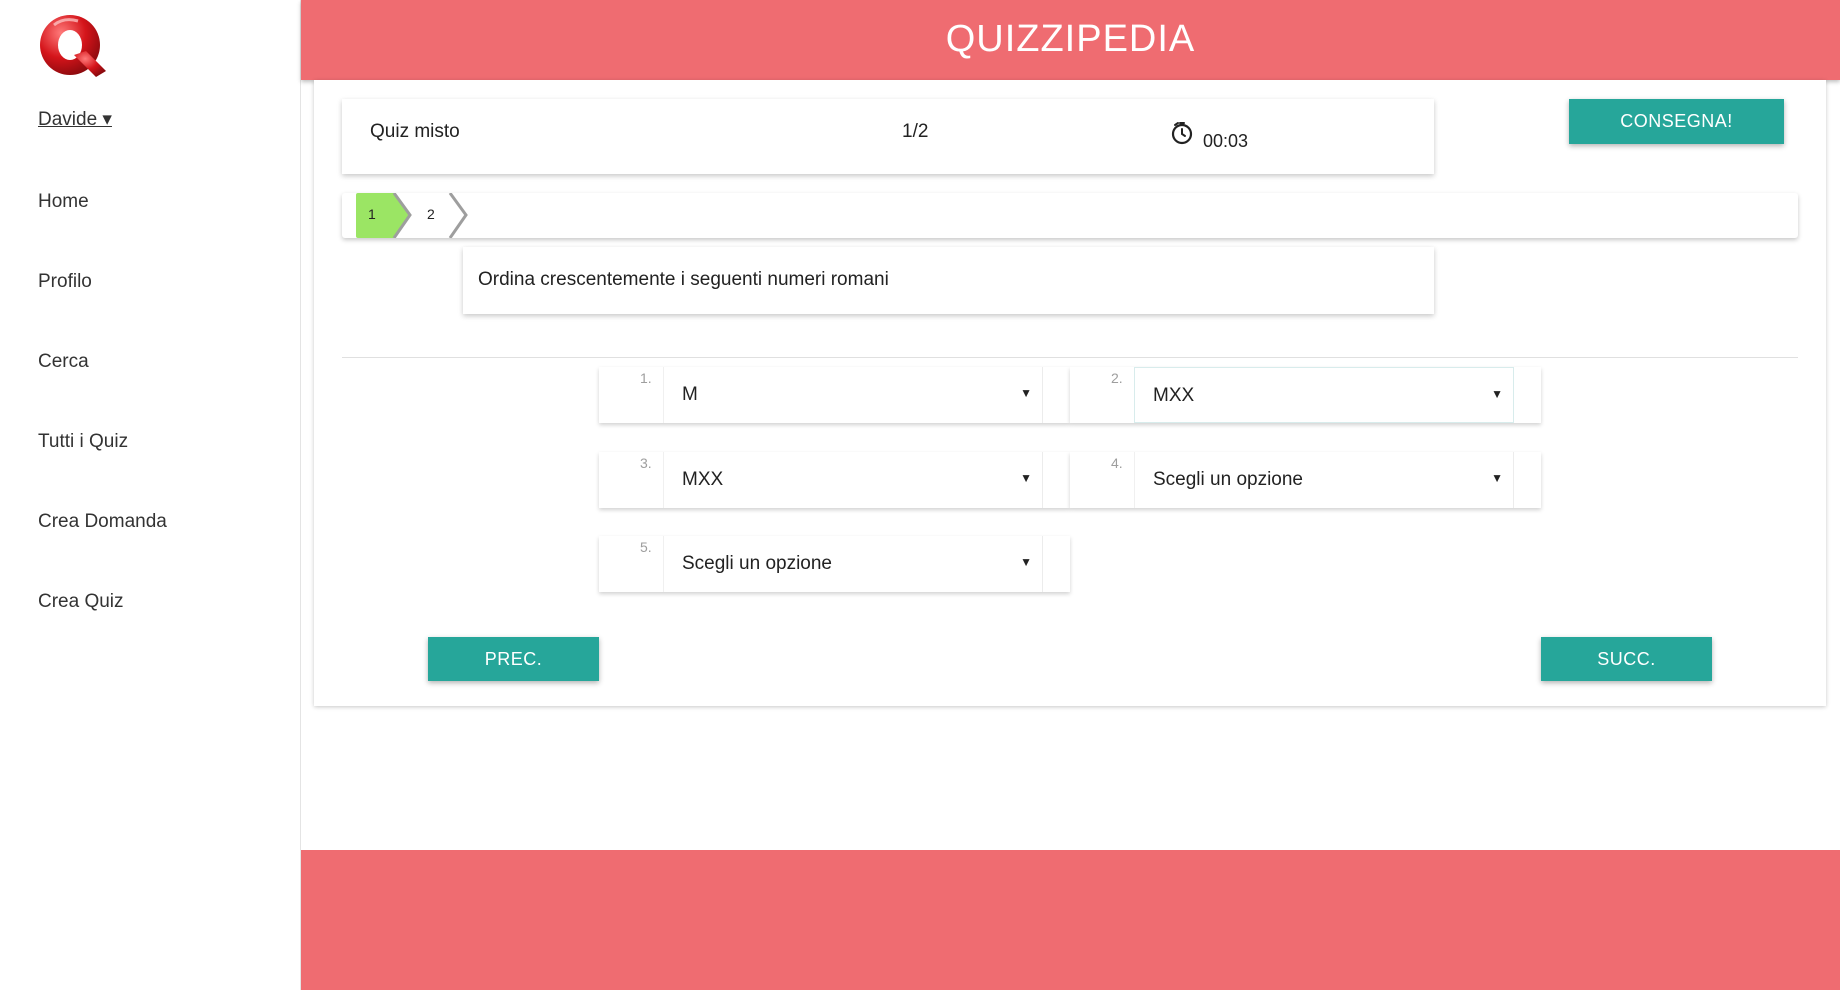  I want to click on answer-number: 2., so click(1117, 378).